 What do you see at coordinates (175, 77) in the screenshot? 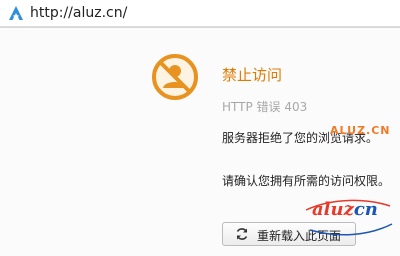
I see `blocked-user-icon` at bounding box center [175, 77].